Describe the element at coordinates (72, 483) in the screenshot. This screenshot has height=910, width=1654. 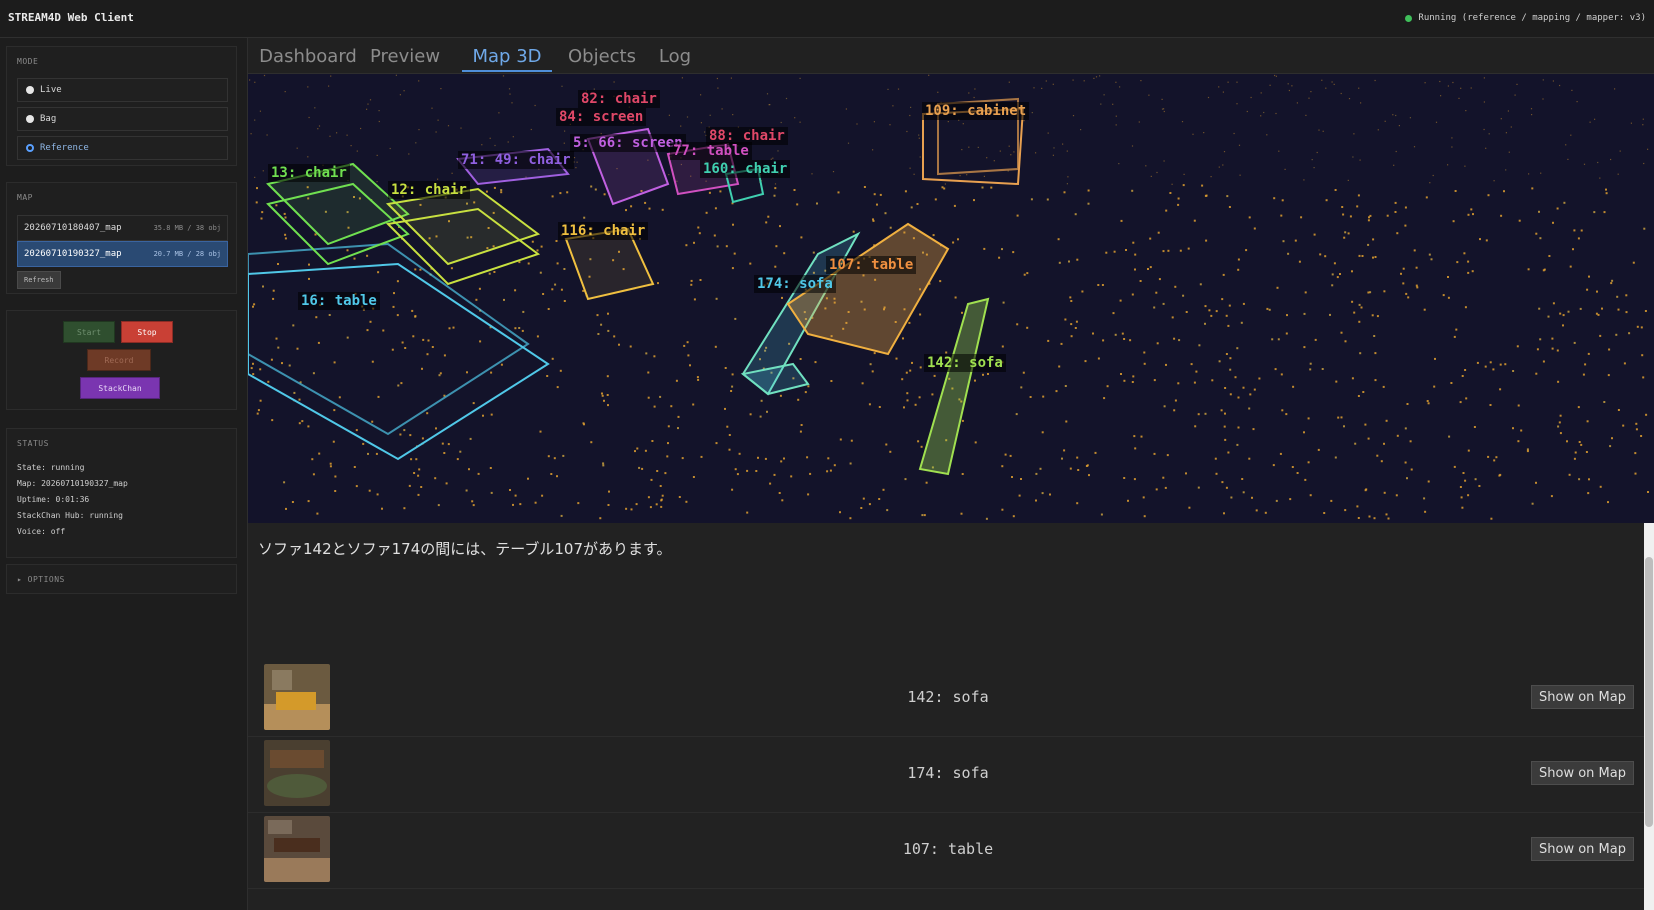
I see `status-map: Map: 20260710190327_map` at that location.